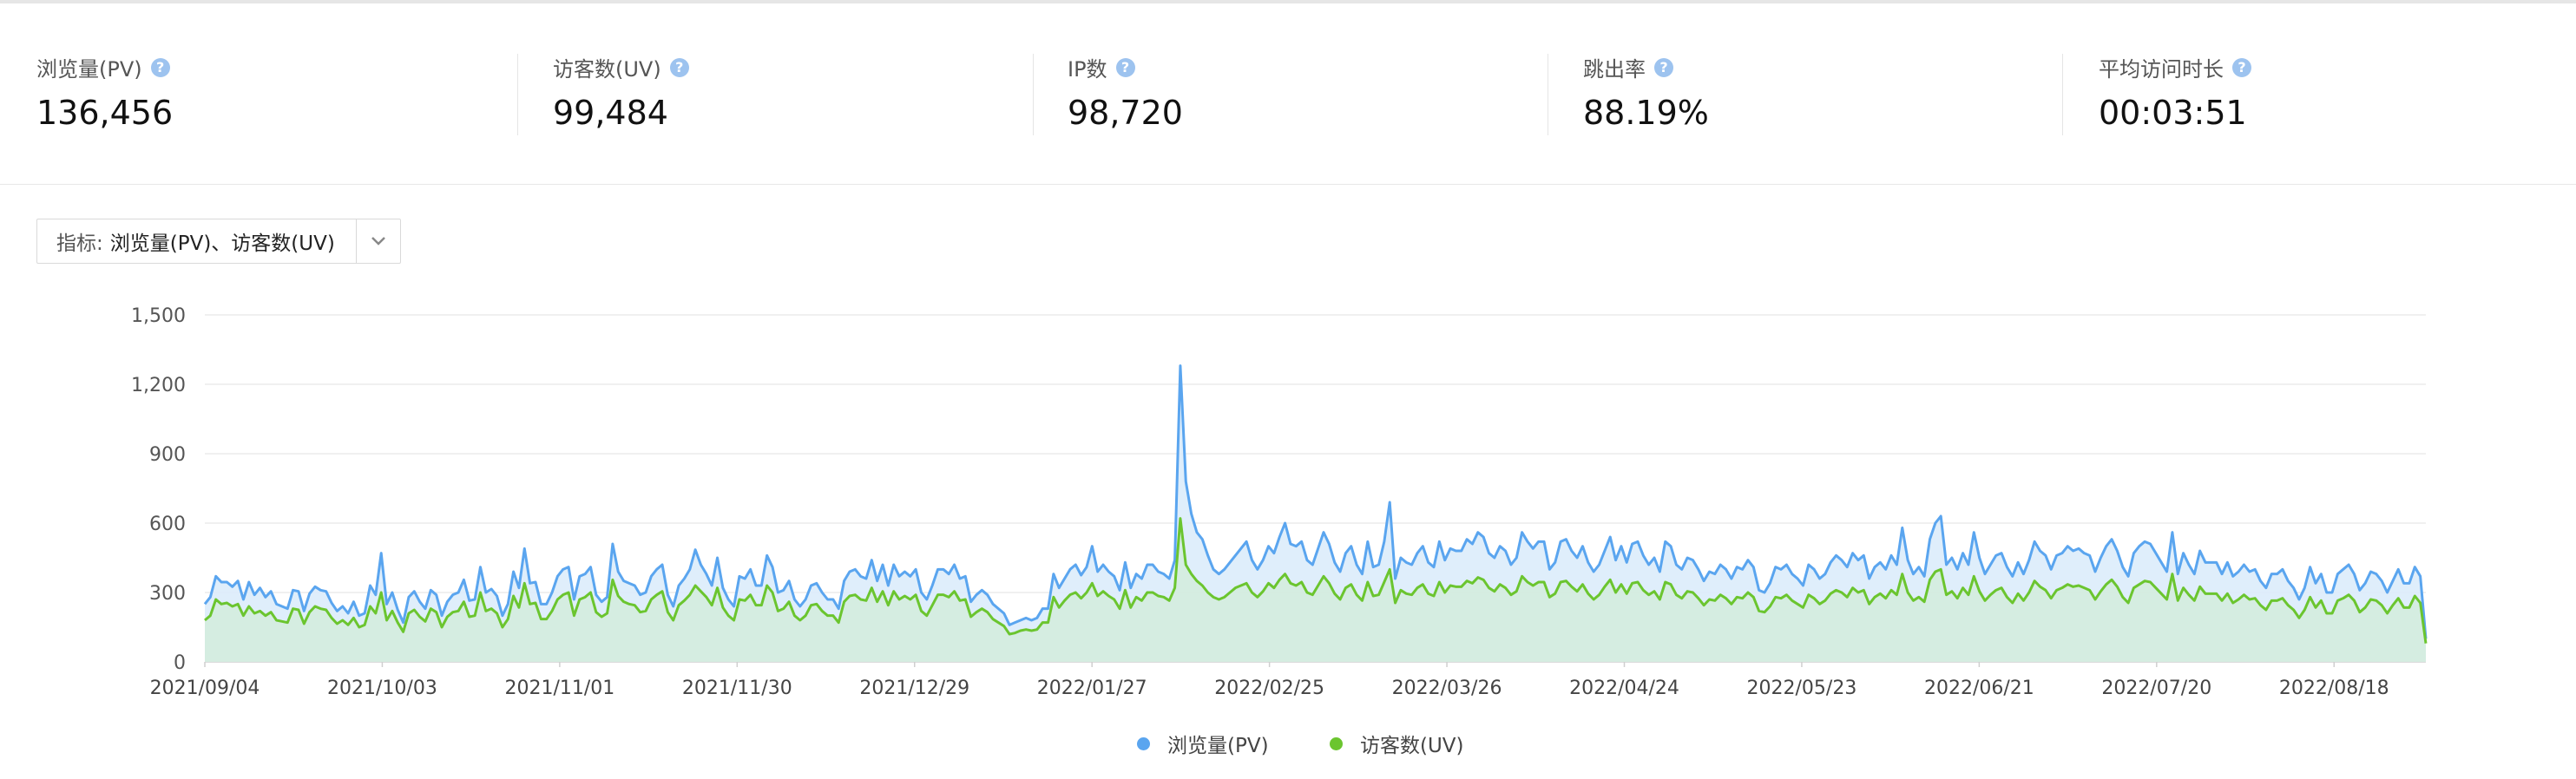 The width and height of the screenshot is (2576, 779). I want to click on y-tick-label: 1,500, so click(158, 316).